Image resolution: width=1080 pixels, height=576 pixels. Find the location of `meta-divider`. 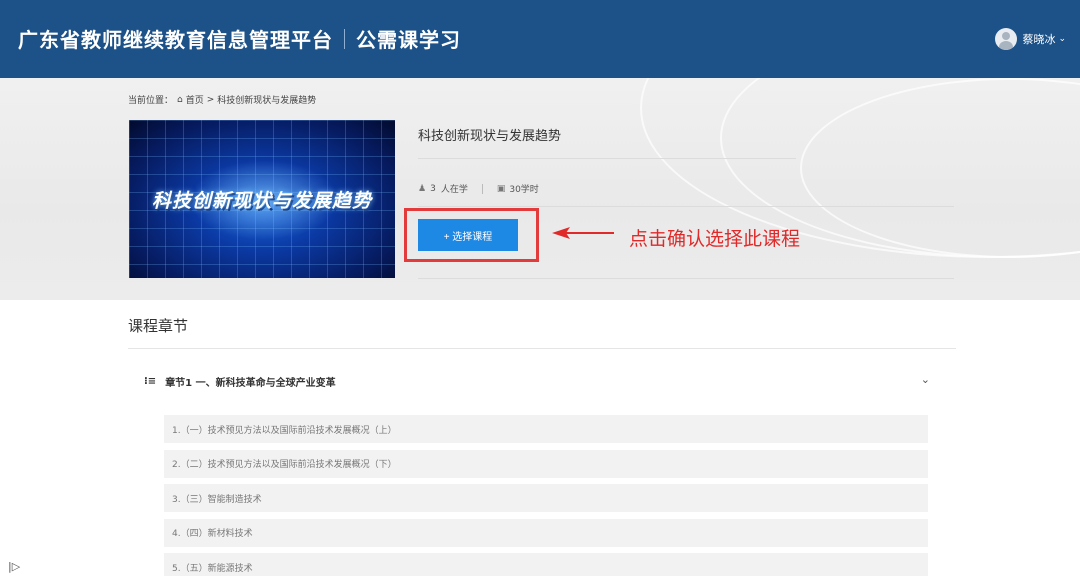

meta-divider is located at coordinates (482, 188).